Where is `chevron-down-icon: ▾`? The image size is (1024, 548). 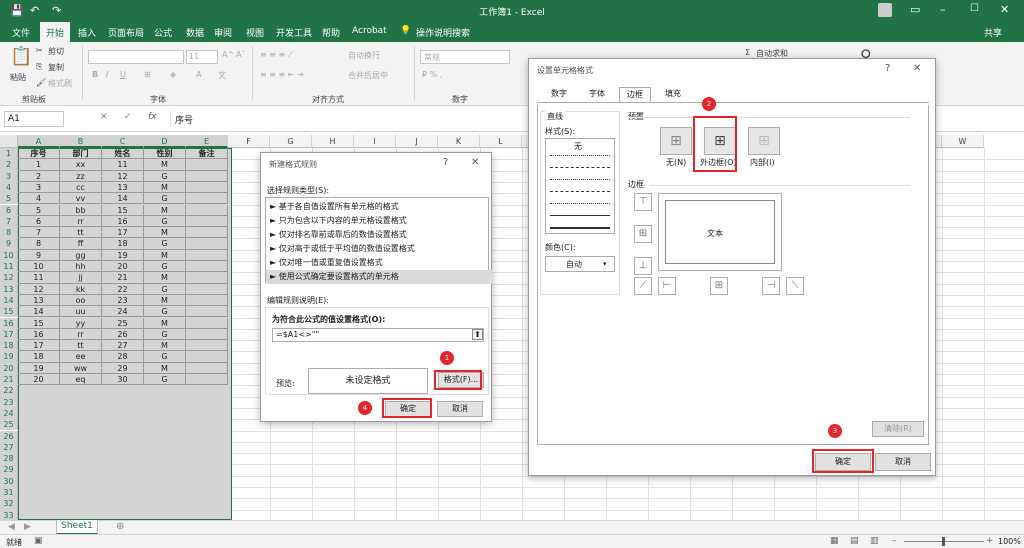 chevron-down-icon: ▾ is located at coordinates (605, 264).